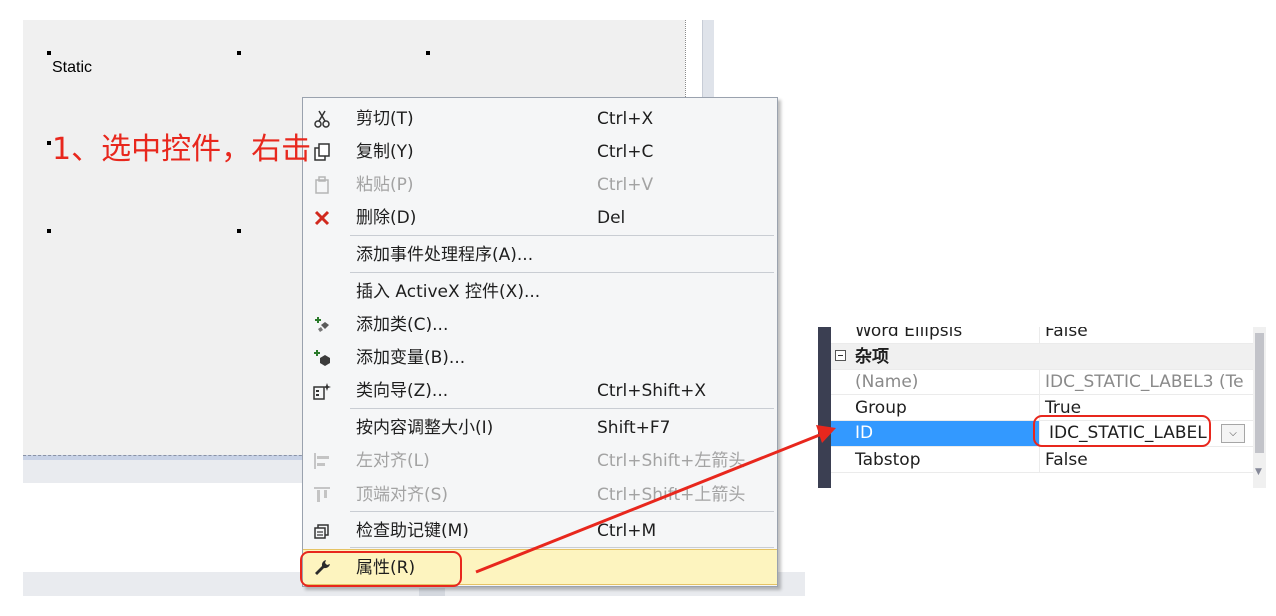 Image resolution: width=1276 pixels, height=616 pixels. What do you see at coordinates (625, 119) in the screenshot?
I see `menu-item-shortcut: Ctrl+X` at bounding box center [625, 119].